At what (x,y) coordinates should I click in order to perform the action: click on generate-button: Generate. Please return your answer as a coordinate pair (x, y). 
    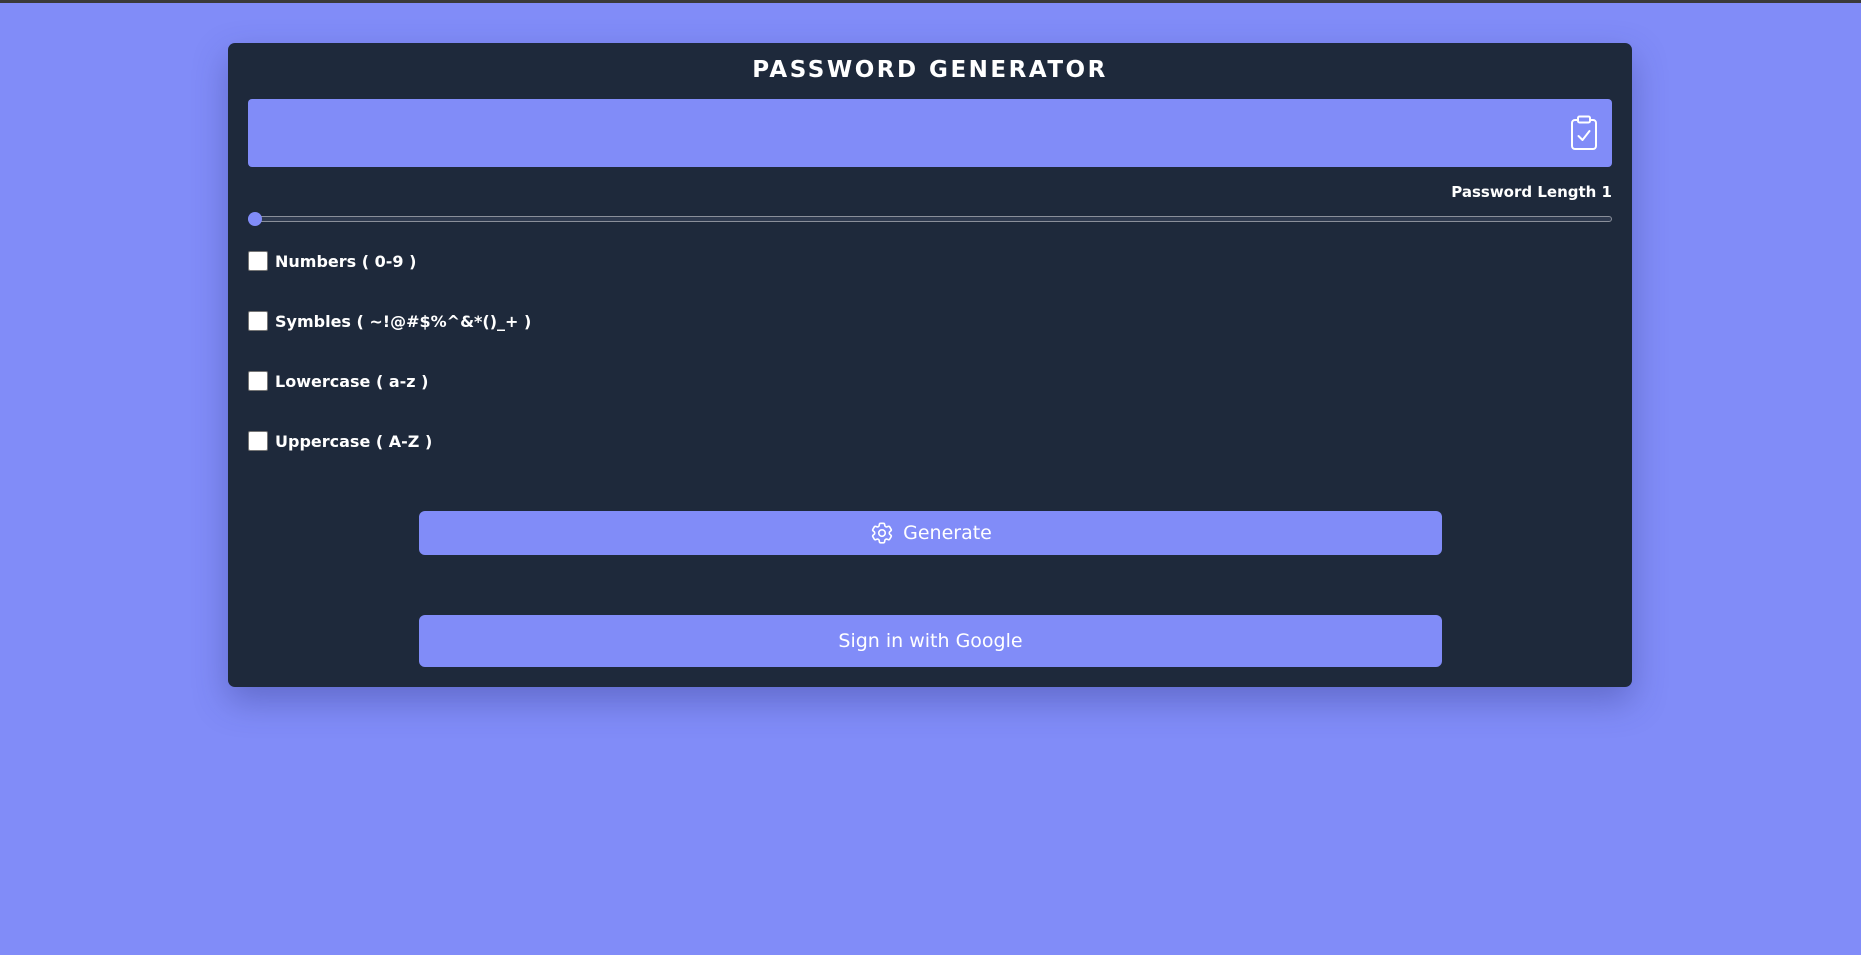
    Looking at the image, I should click on (930, 533).